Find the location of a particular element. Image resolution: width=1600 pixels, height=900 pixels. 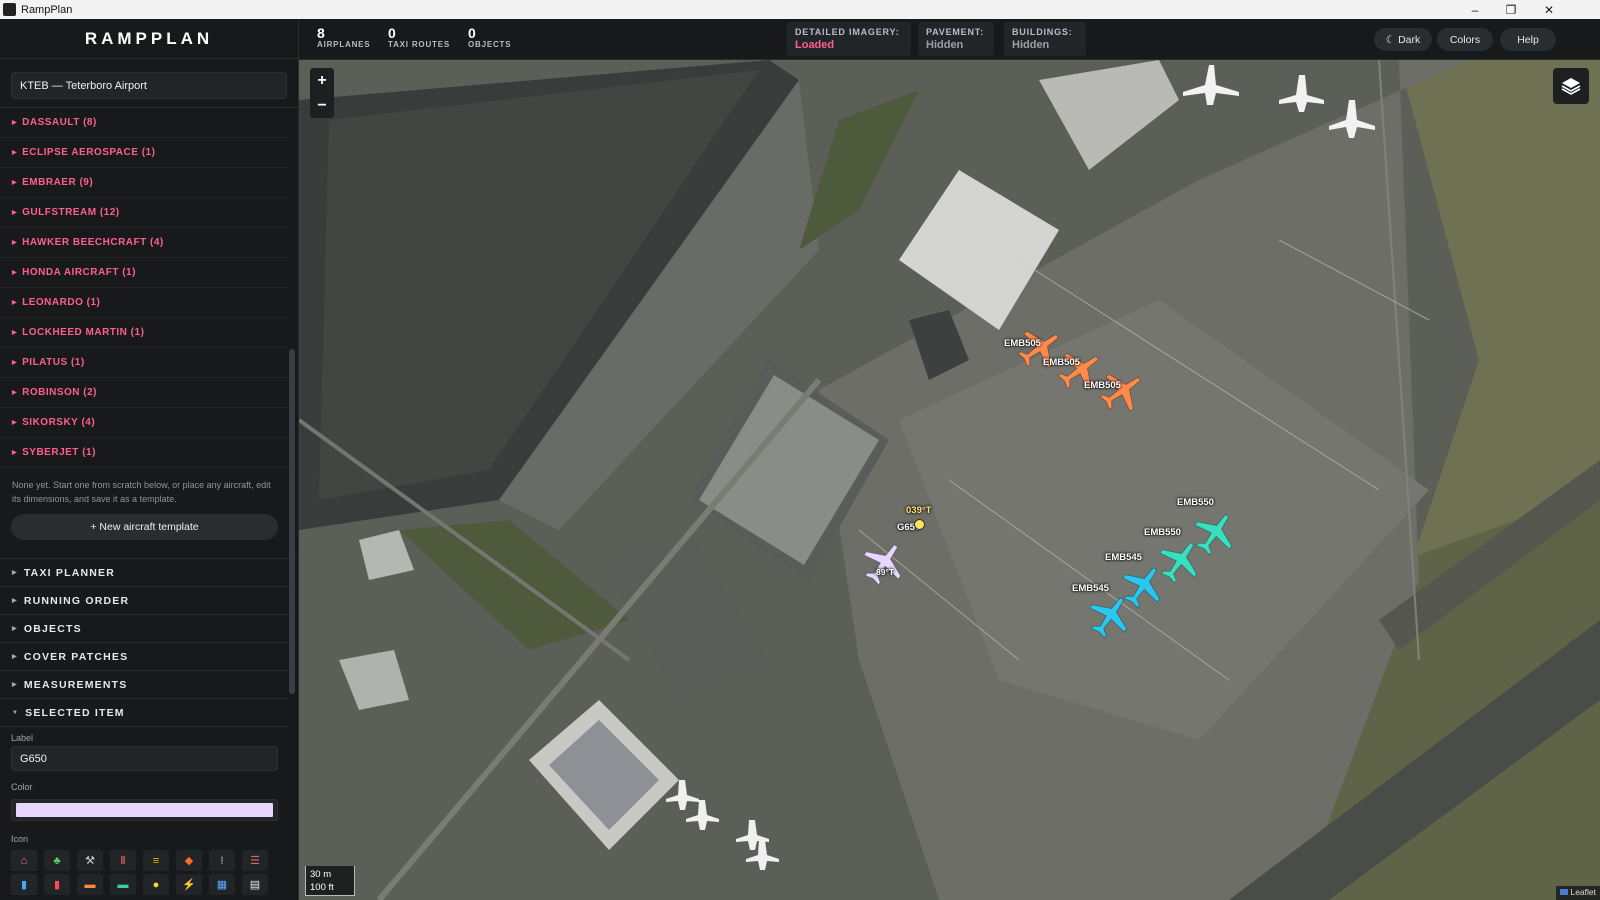

attribution-text: Leaflet is located at coordinates (1583, 892).